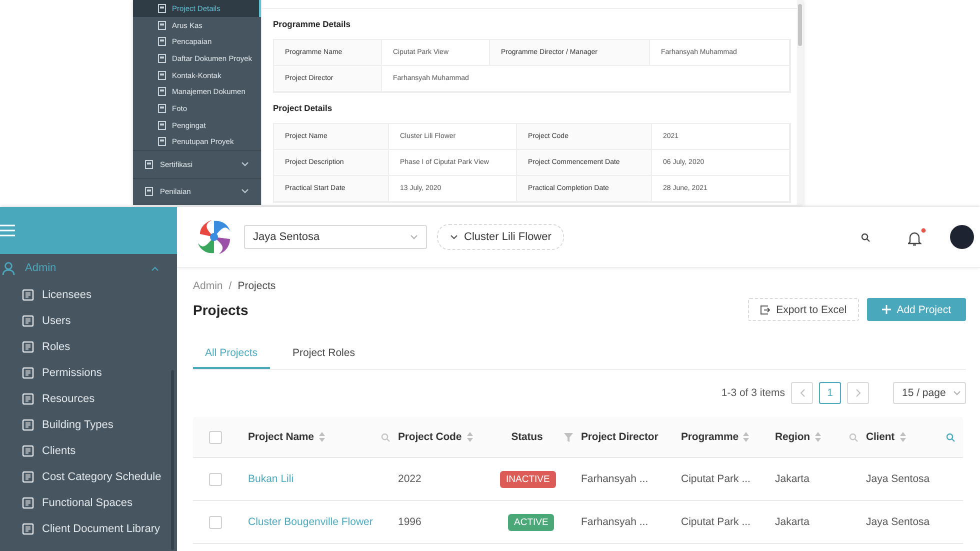 The width and height of the screenshot is (980, 551). What do you see at coordinates (303, 108) in the screenshot?
I see `section-title: Project Details` at bounding box center [303, 108].